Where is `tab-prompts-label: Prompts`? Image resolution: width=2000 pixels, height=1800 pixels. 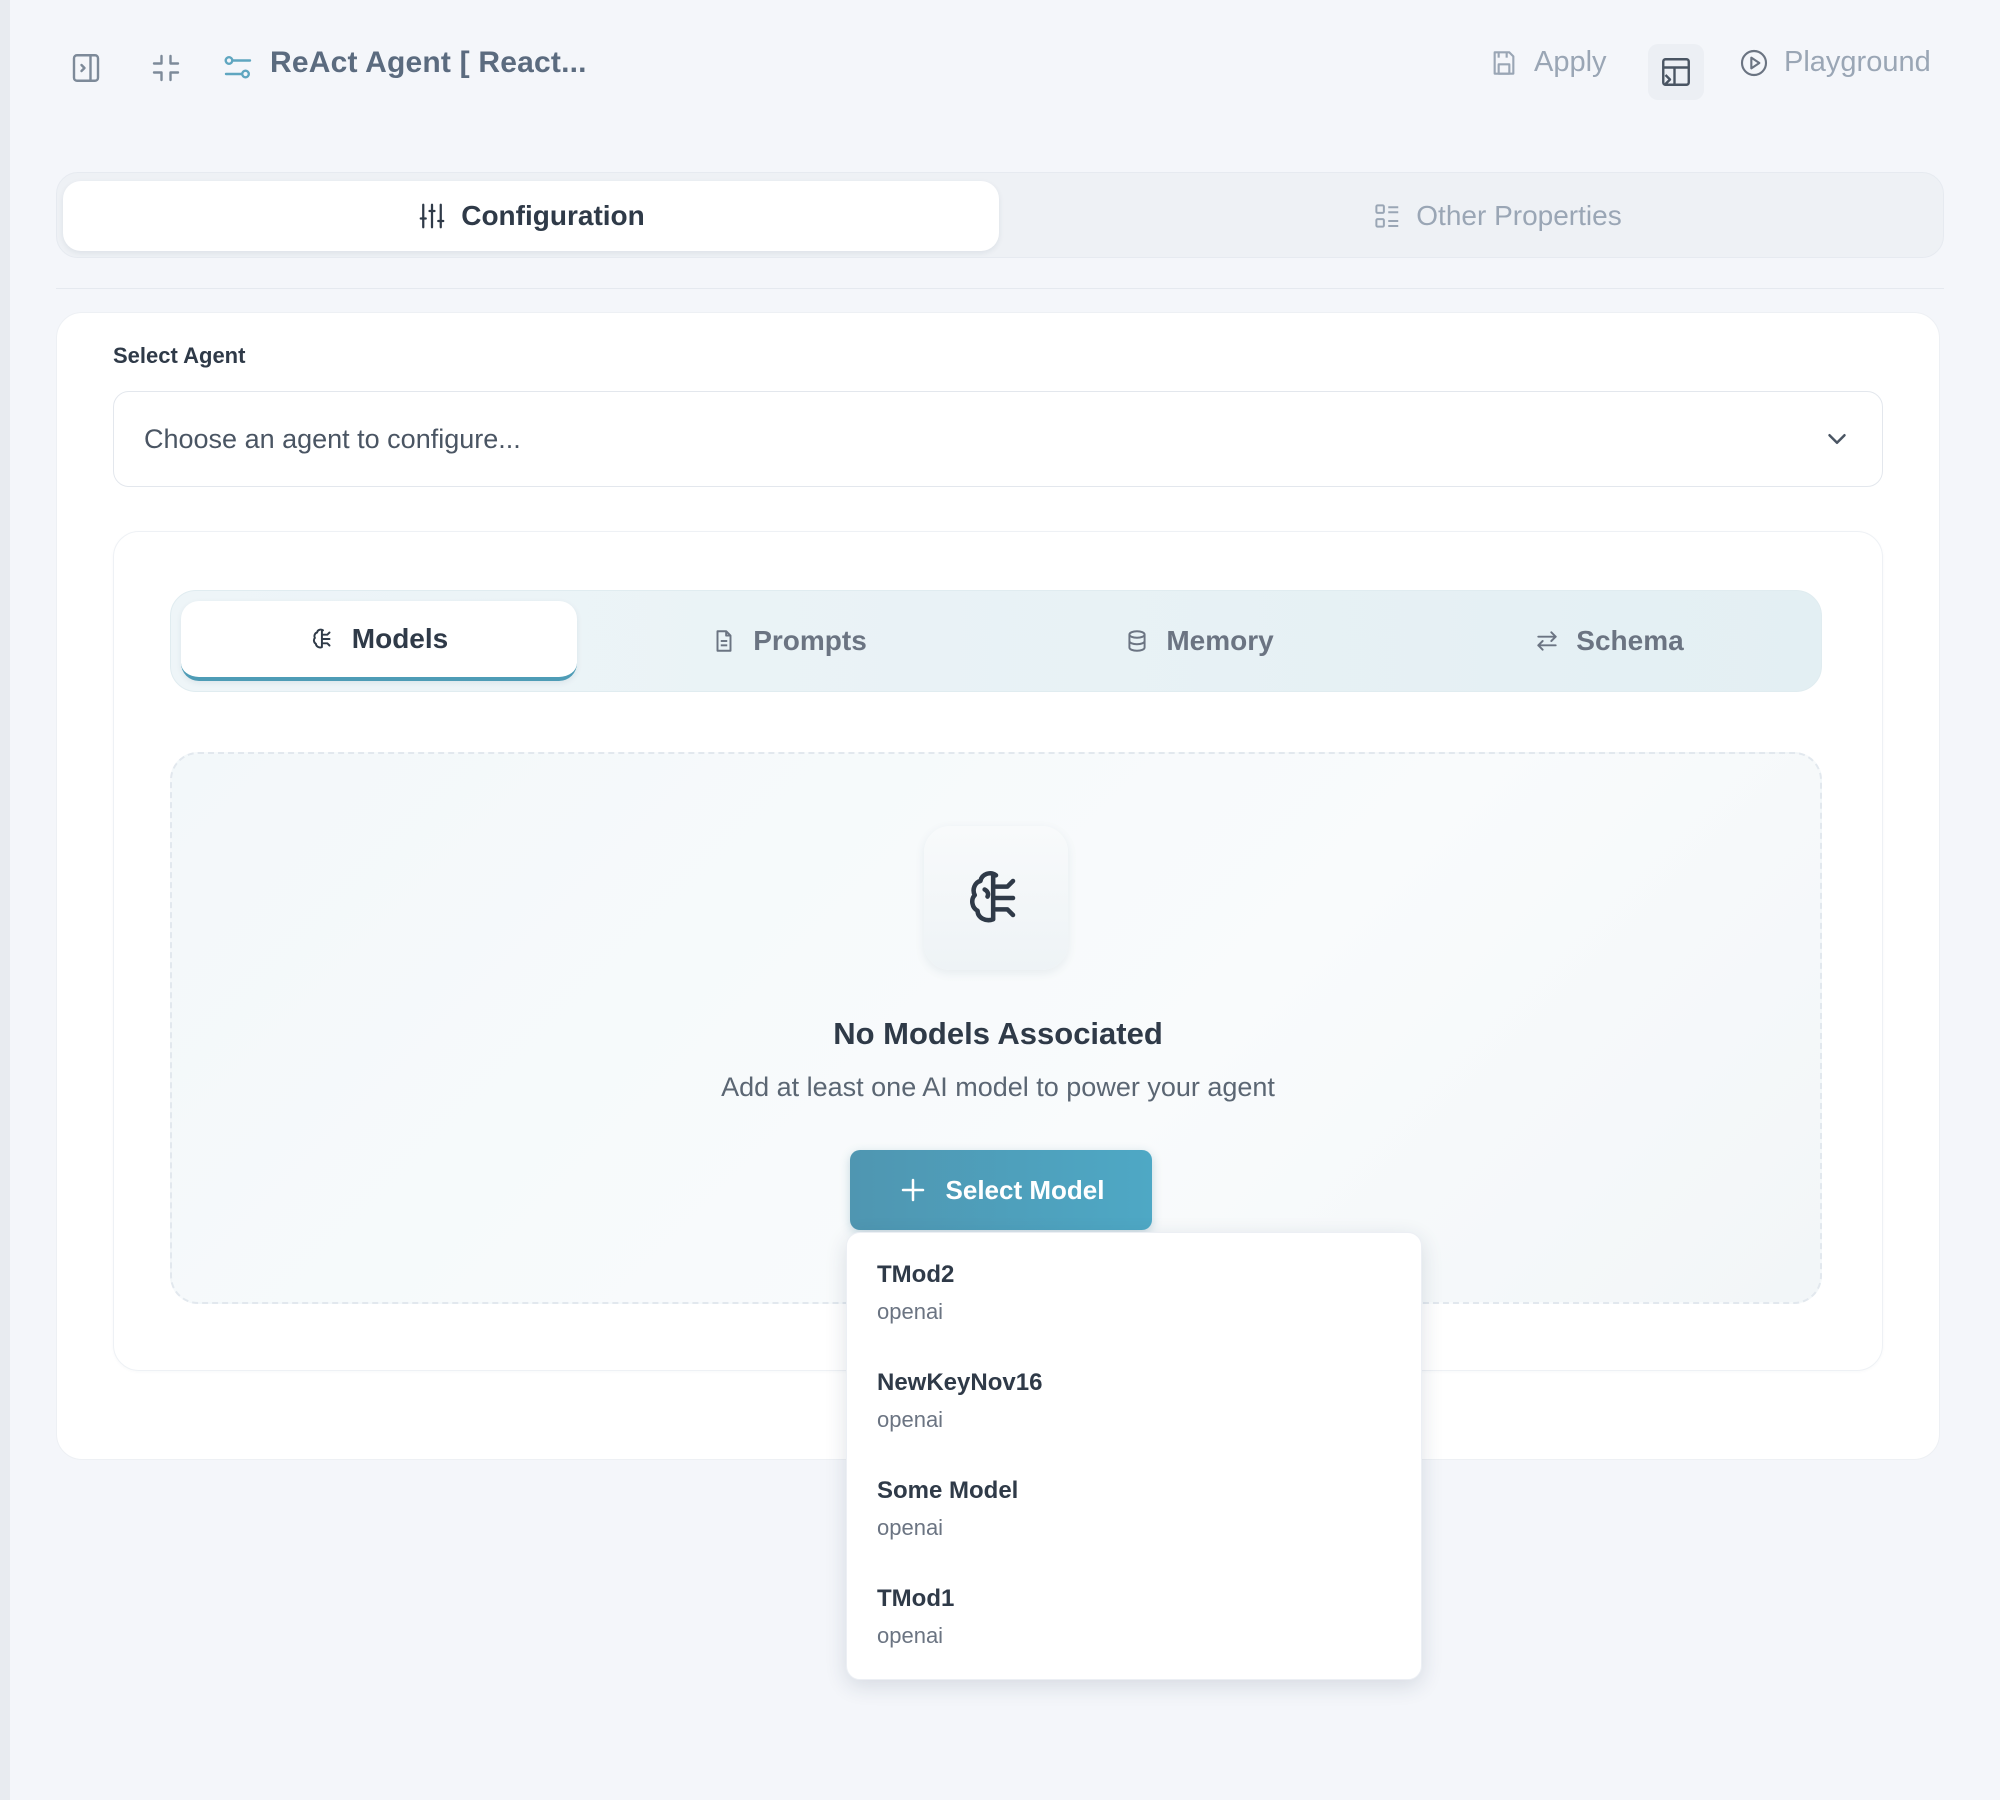
tab-prompts-label: Prompts is located at coordinates (810, 640).